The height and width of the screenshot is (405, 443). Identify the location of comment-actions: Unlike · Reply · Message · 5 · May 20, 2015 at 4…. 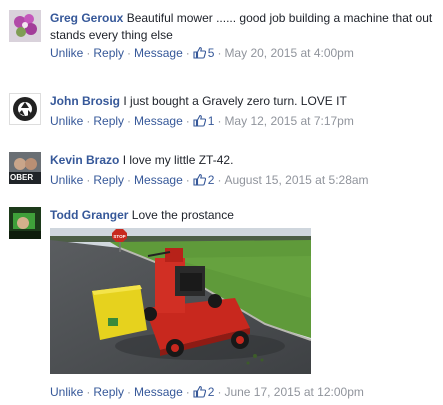
(202, 53).